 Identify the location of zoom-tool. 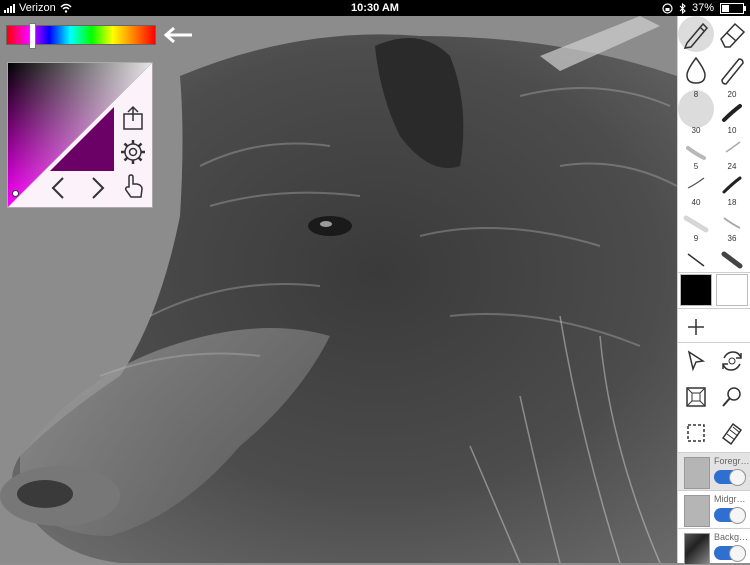
(732, 397).